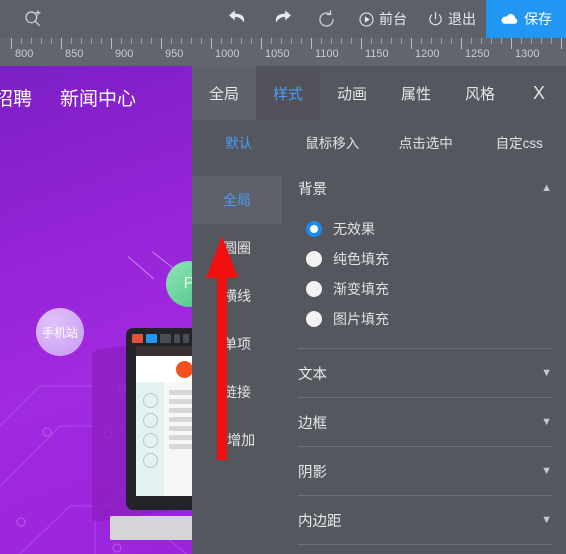 The width and height of the screenshot is (566, 554). I want to click on chevron-up-icon: ▲, so click(546, 188).